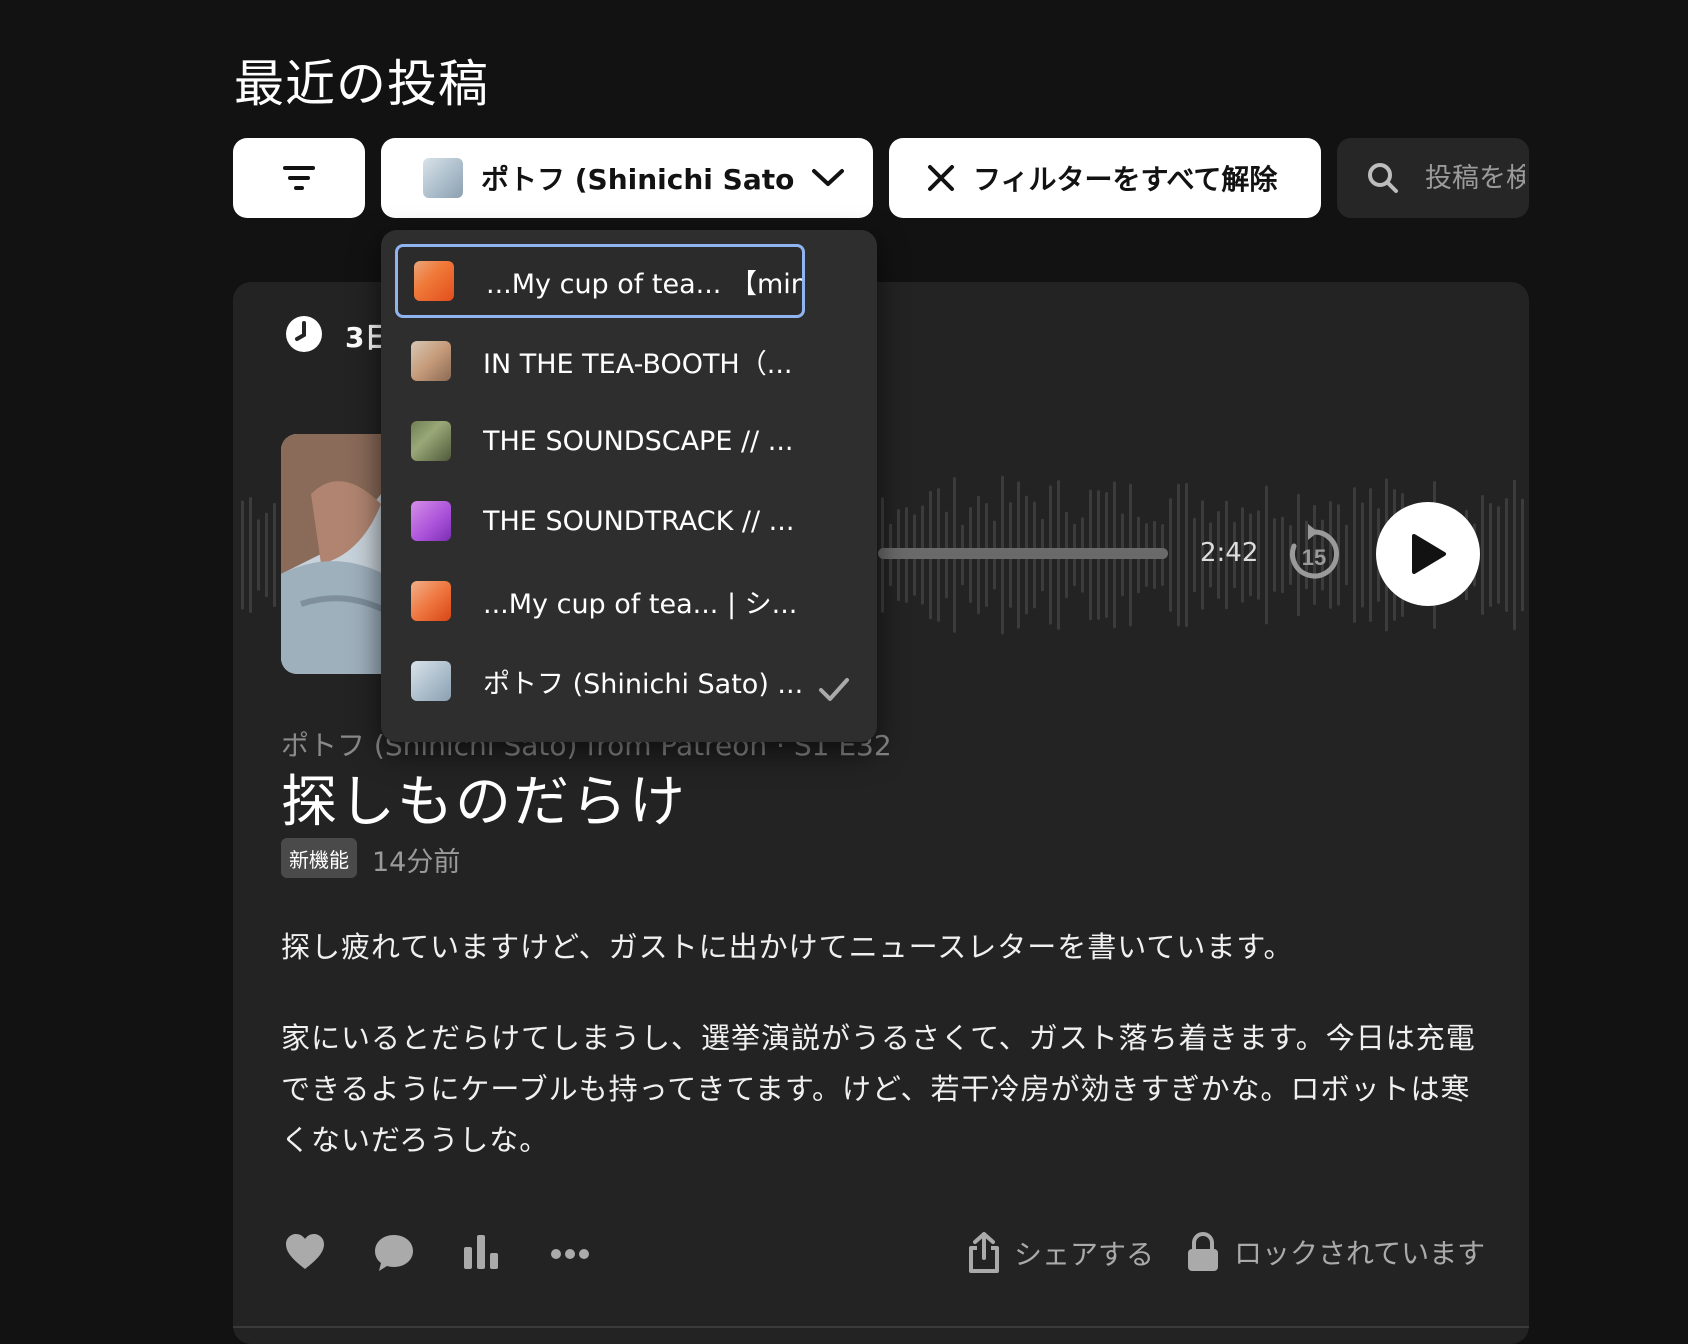 The height and width of the screenshot is (1344, 1688). I want to click on post-title: 探しものだらけ, so click(484, 797).